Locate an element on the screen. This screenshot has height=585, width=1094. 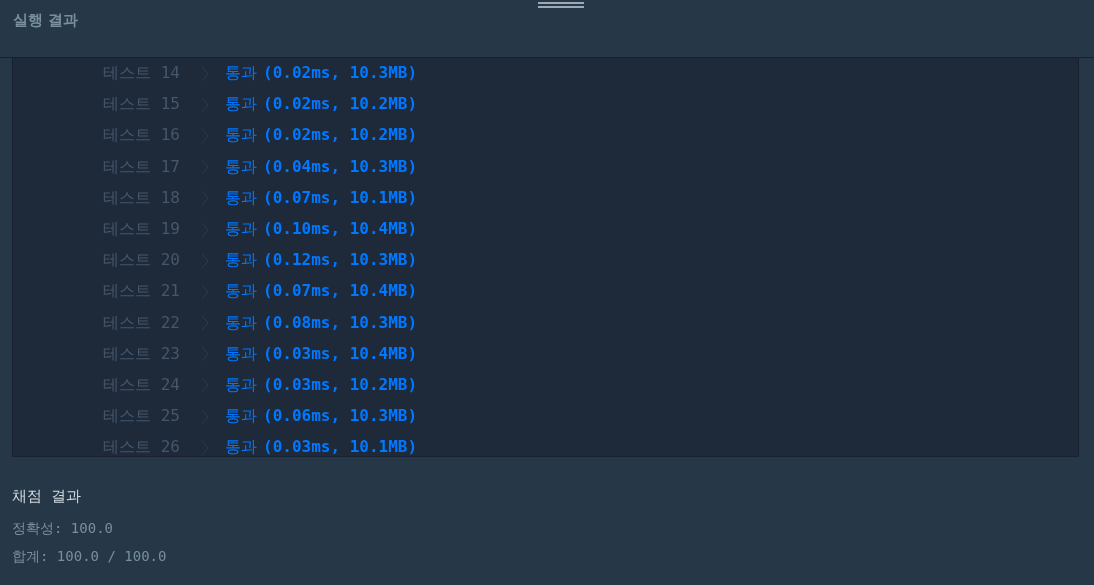
test-detail: (0.10ms, 10.4MB) is located at coordinates (340, 230).